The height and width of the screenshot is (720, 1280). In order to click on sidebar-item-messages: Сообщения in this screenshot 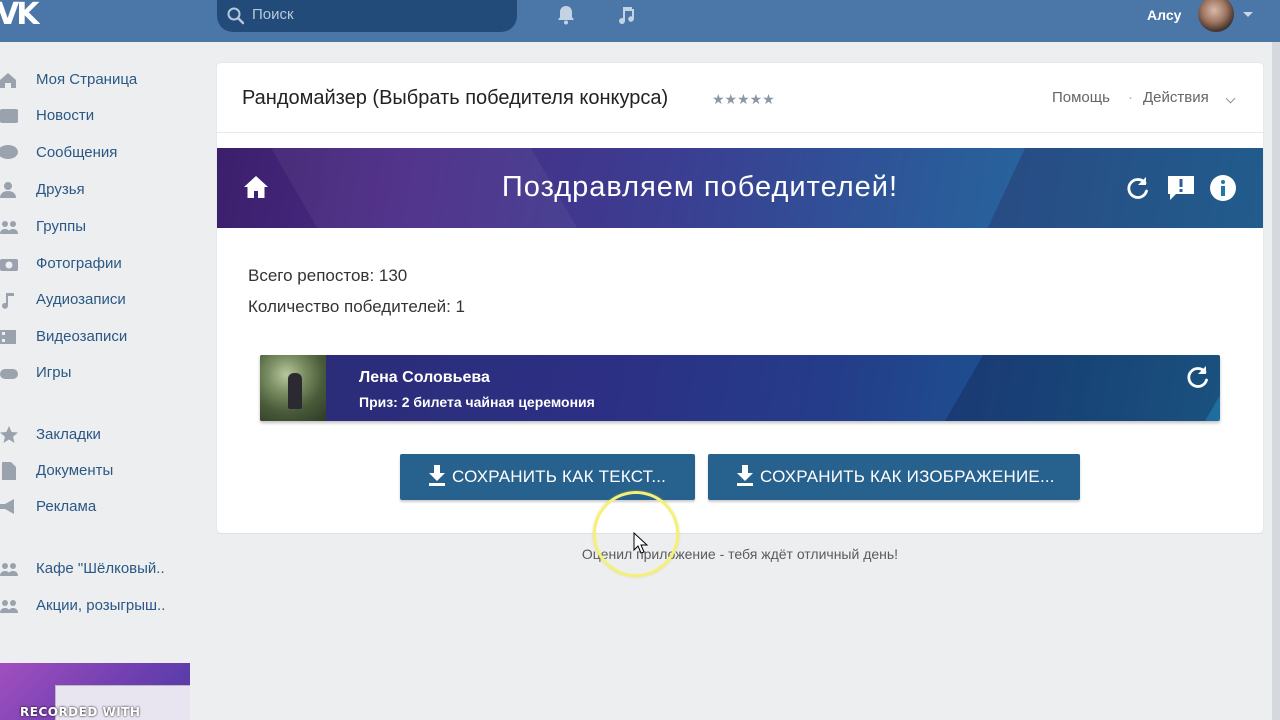, I will do `click(100, 152)`.